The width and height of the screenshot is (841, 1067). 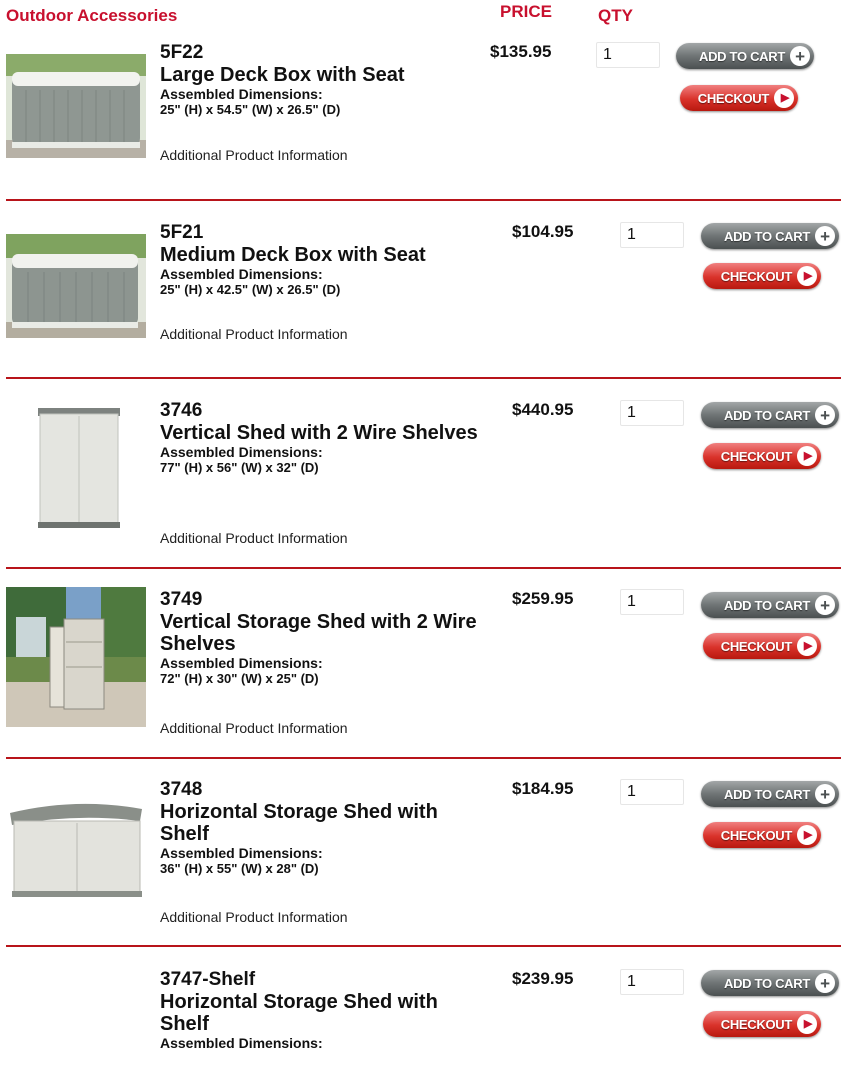 I want to click on product-price: $259.95, so click(x=543, y=598).